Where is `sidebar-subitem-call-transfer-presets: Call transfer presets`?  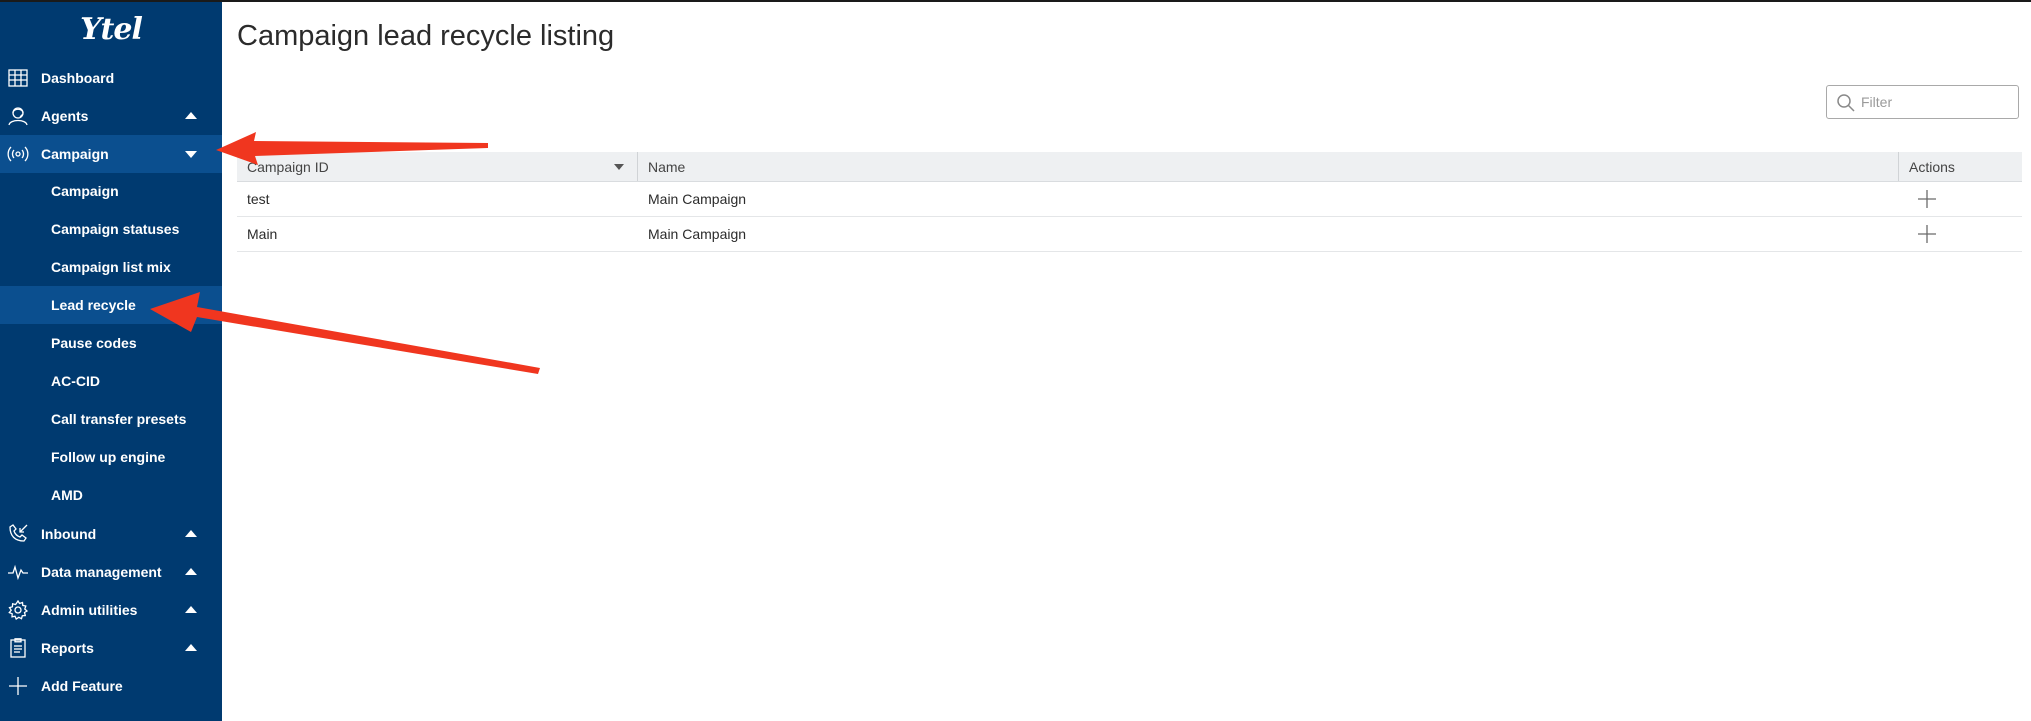
sidebar-subitem-call-transfer-presets: Call transfer presets is located at coordinates (111, 419).